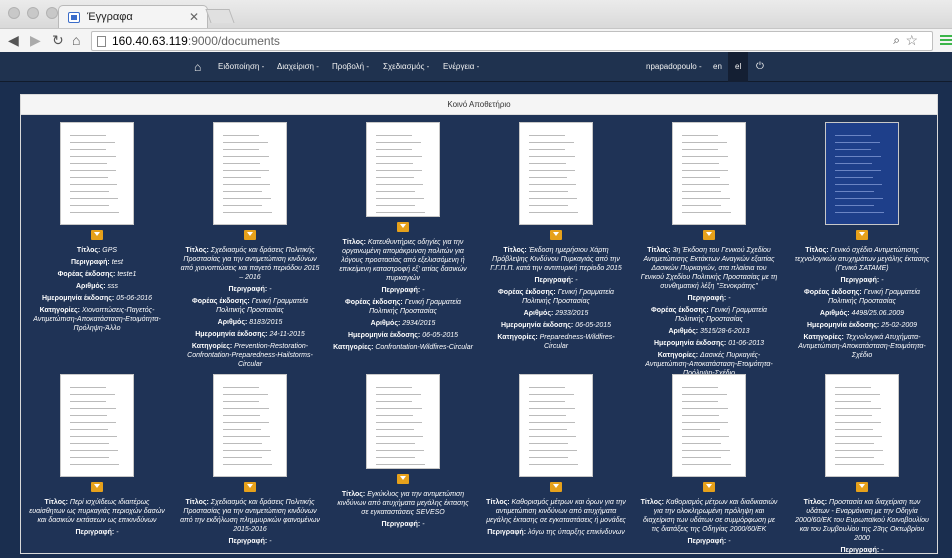  What do you see at coordinates (896, 40) in the screenshot?
I see `zoom-icon: ⌕` at bounding box center [896, 40].